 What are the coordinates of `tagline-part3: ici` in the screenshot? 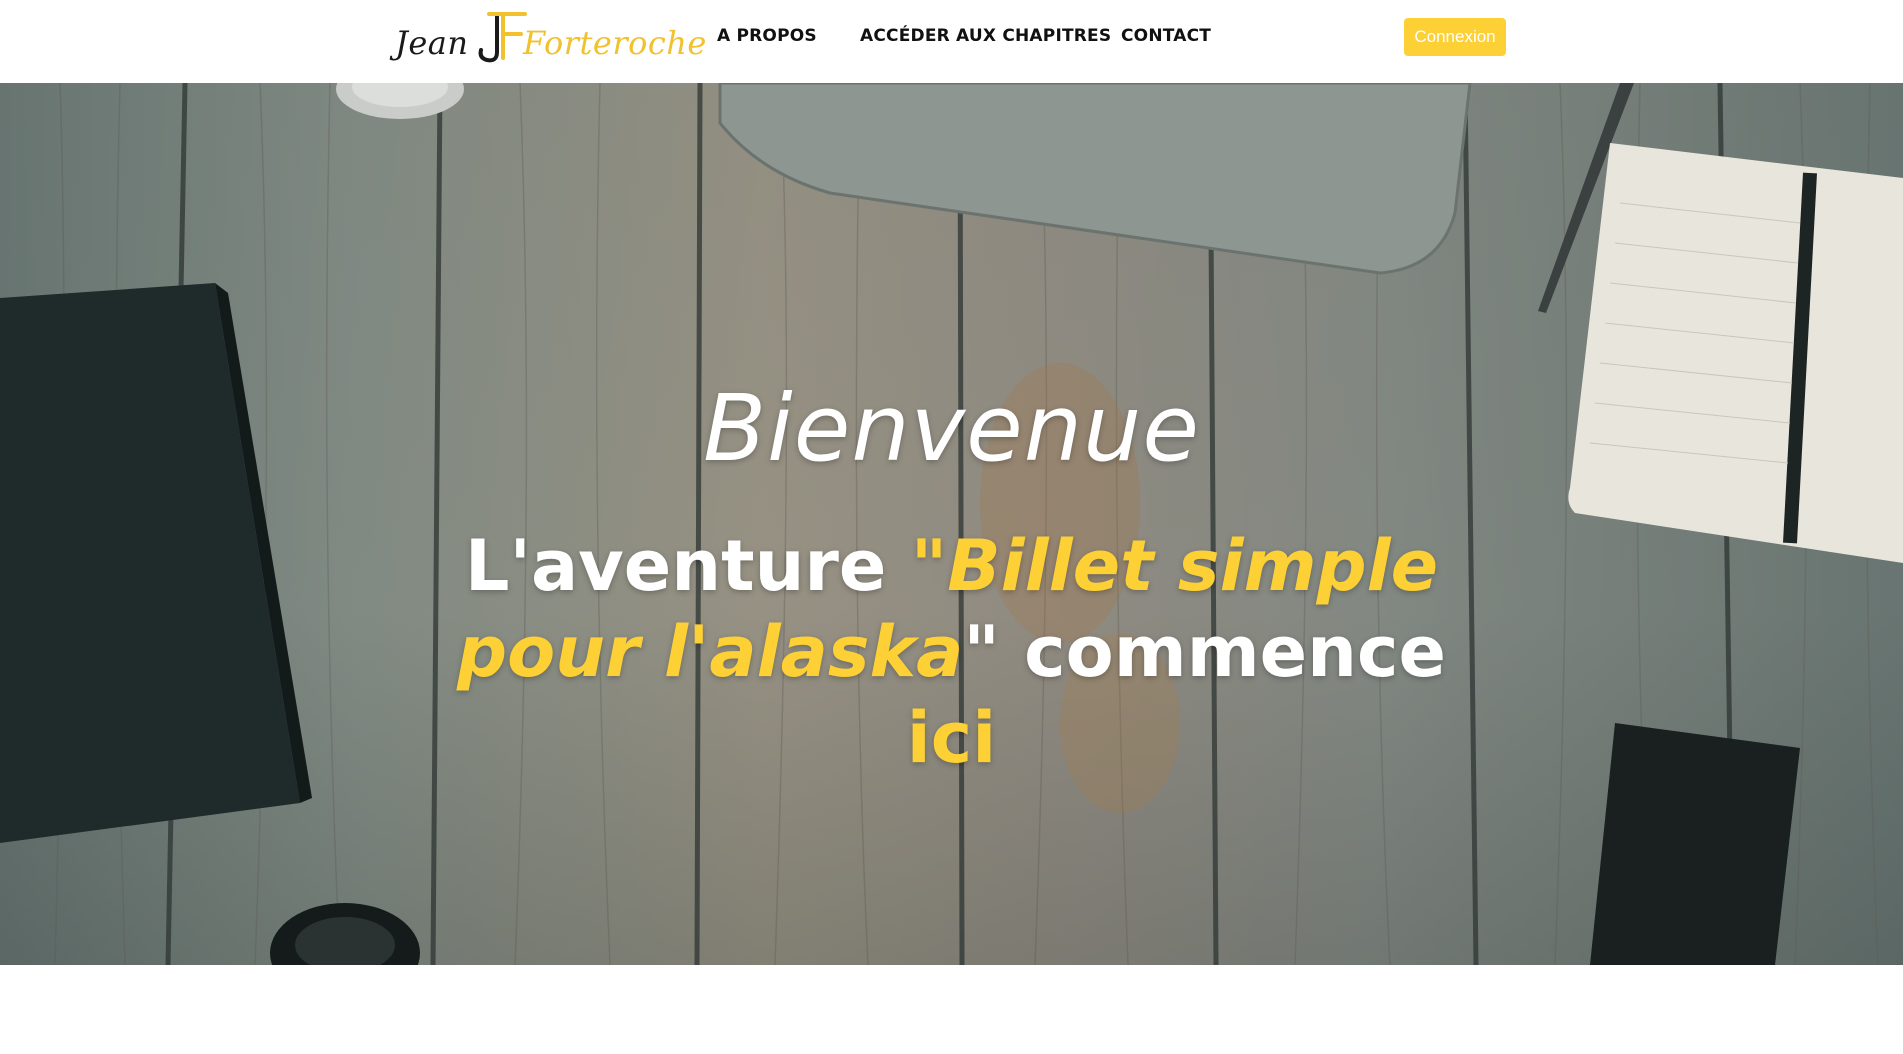 It's located at (951, 738).